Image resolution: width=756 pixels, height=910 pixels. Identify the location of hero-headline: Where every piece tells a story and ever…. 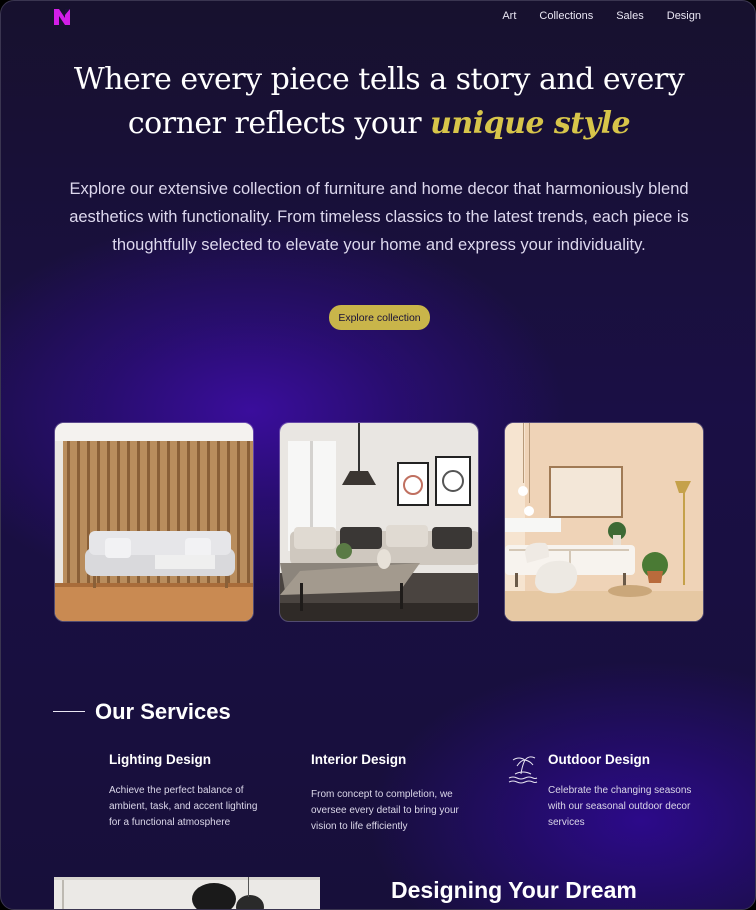
(378, 102).